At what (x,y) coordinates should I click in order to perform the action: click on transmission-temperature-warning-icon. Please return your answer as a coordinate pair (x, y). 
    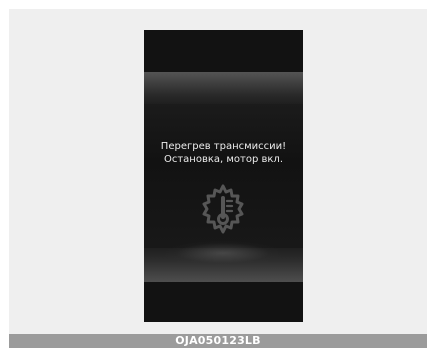
    Looking at the image, I should click on (223, 209).